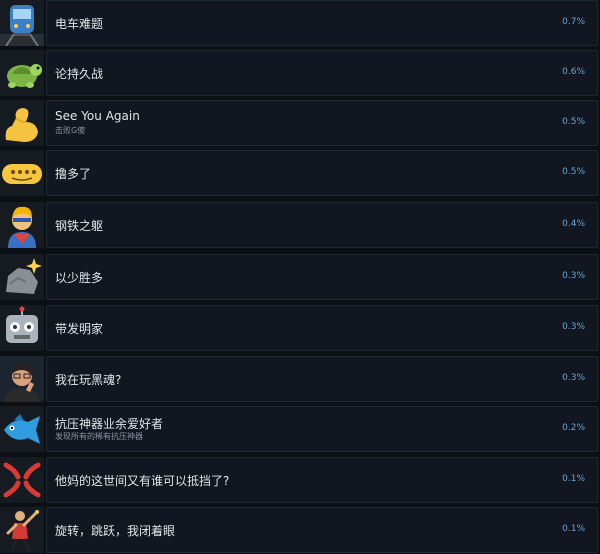 Image resolution: width=600 pixels, height=554 pixels. Describe the element at coordinates (88, 380) in the screenshot. I see `achievement-title: 我在玩黑魂?` at that location.